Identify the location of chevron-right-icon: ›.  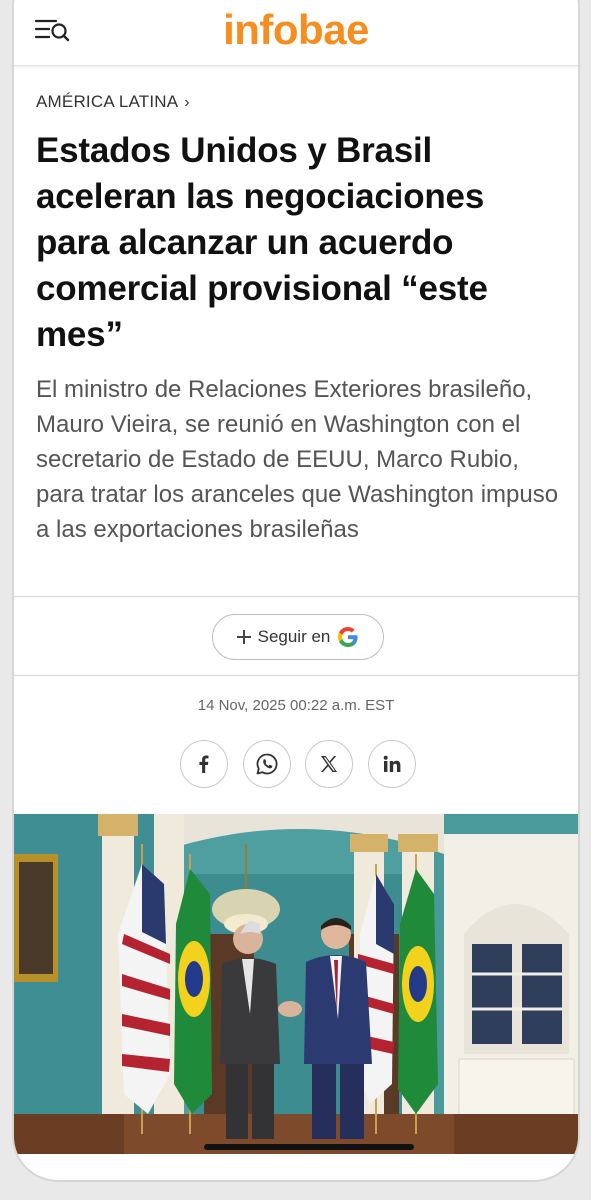
(187, 102).